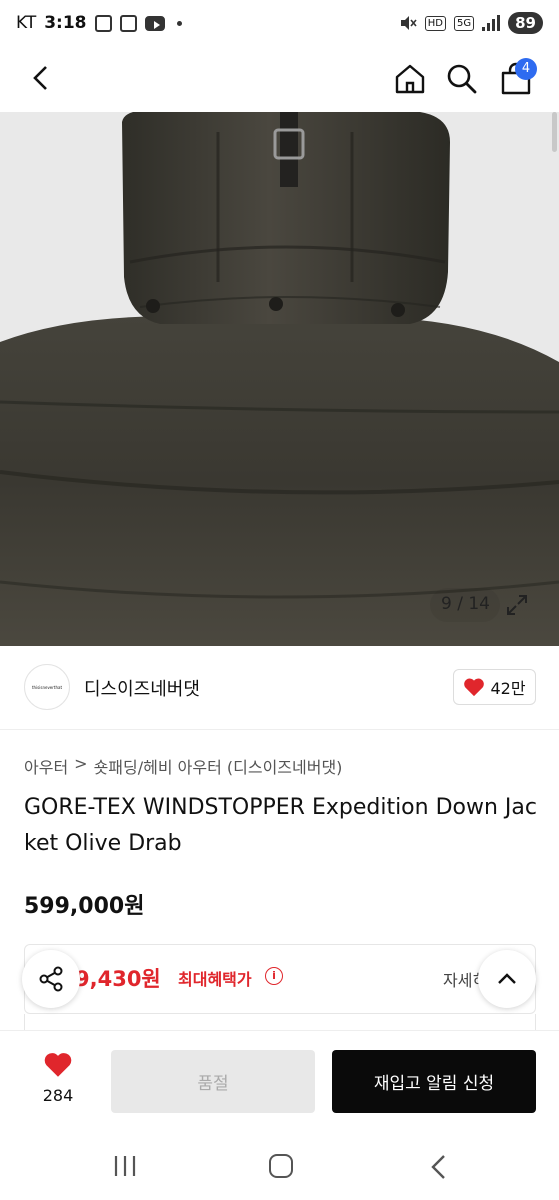 This screenshot has width=559, height=1200. I want to click on image-counter: 9 / 14, so click(465, 604).